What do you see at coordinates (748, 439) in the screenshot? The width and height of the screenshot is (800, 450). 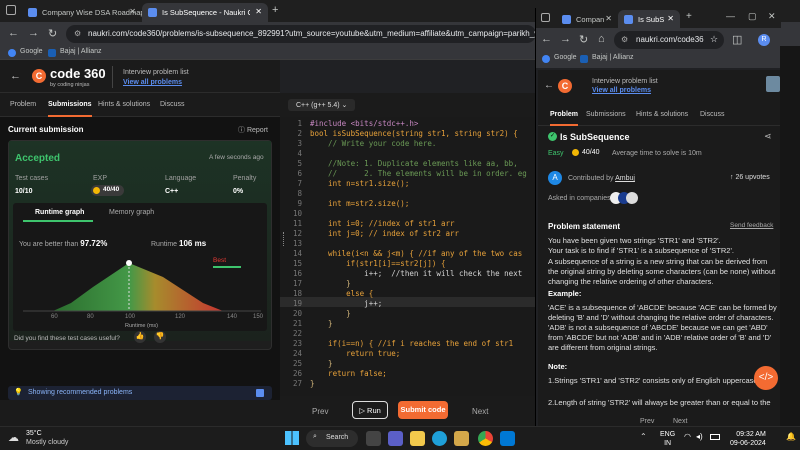 I see `clock: 09:32 AM 09-06-2024` at bounding box center [748, 439].